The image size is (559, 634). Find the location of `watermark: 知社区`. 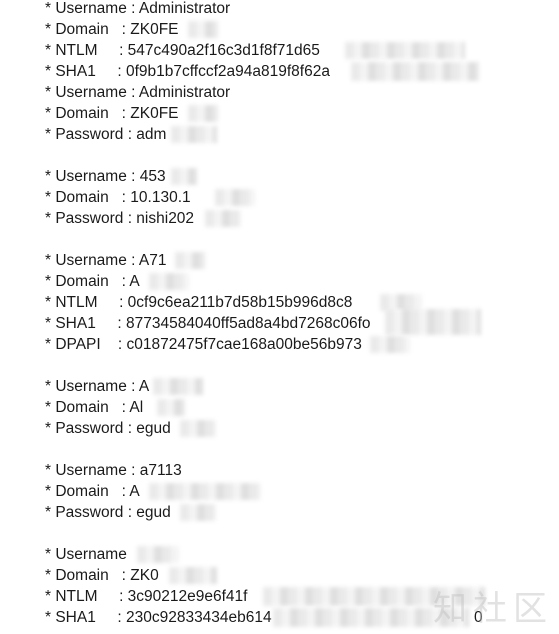

watermark: 知社区 is located at coordinates (493, 609).